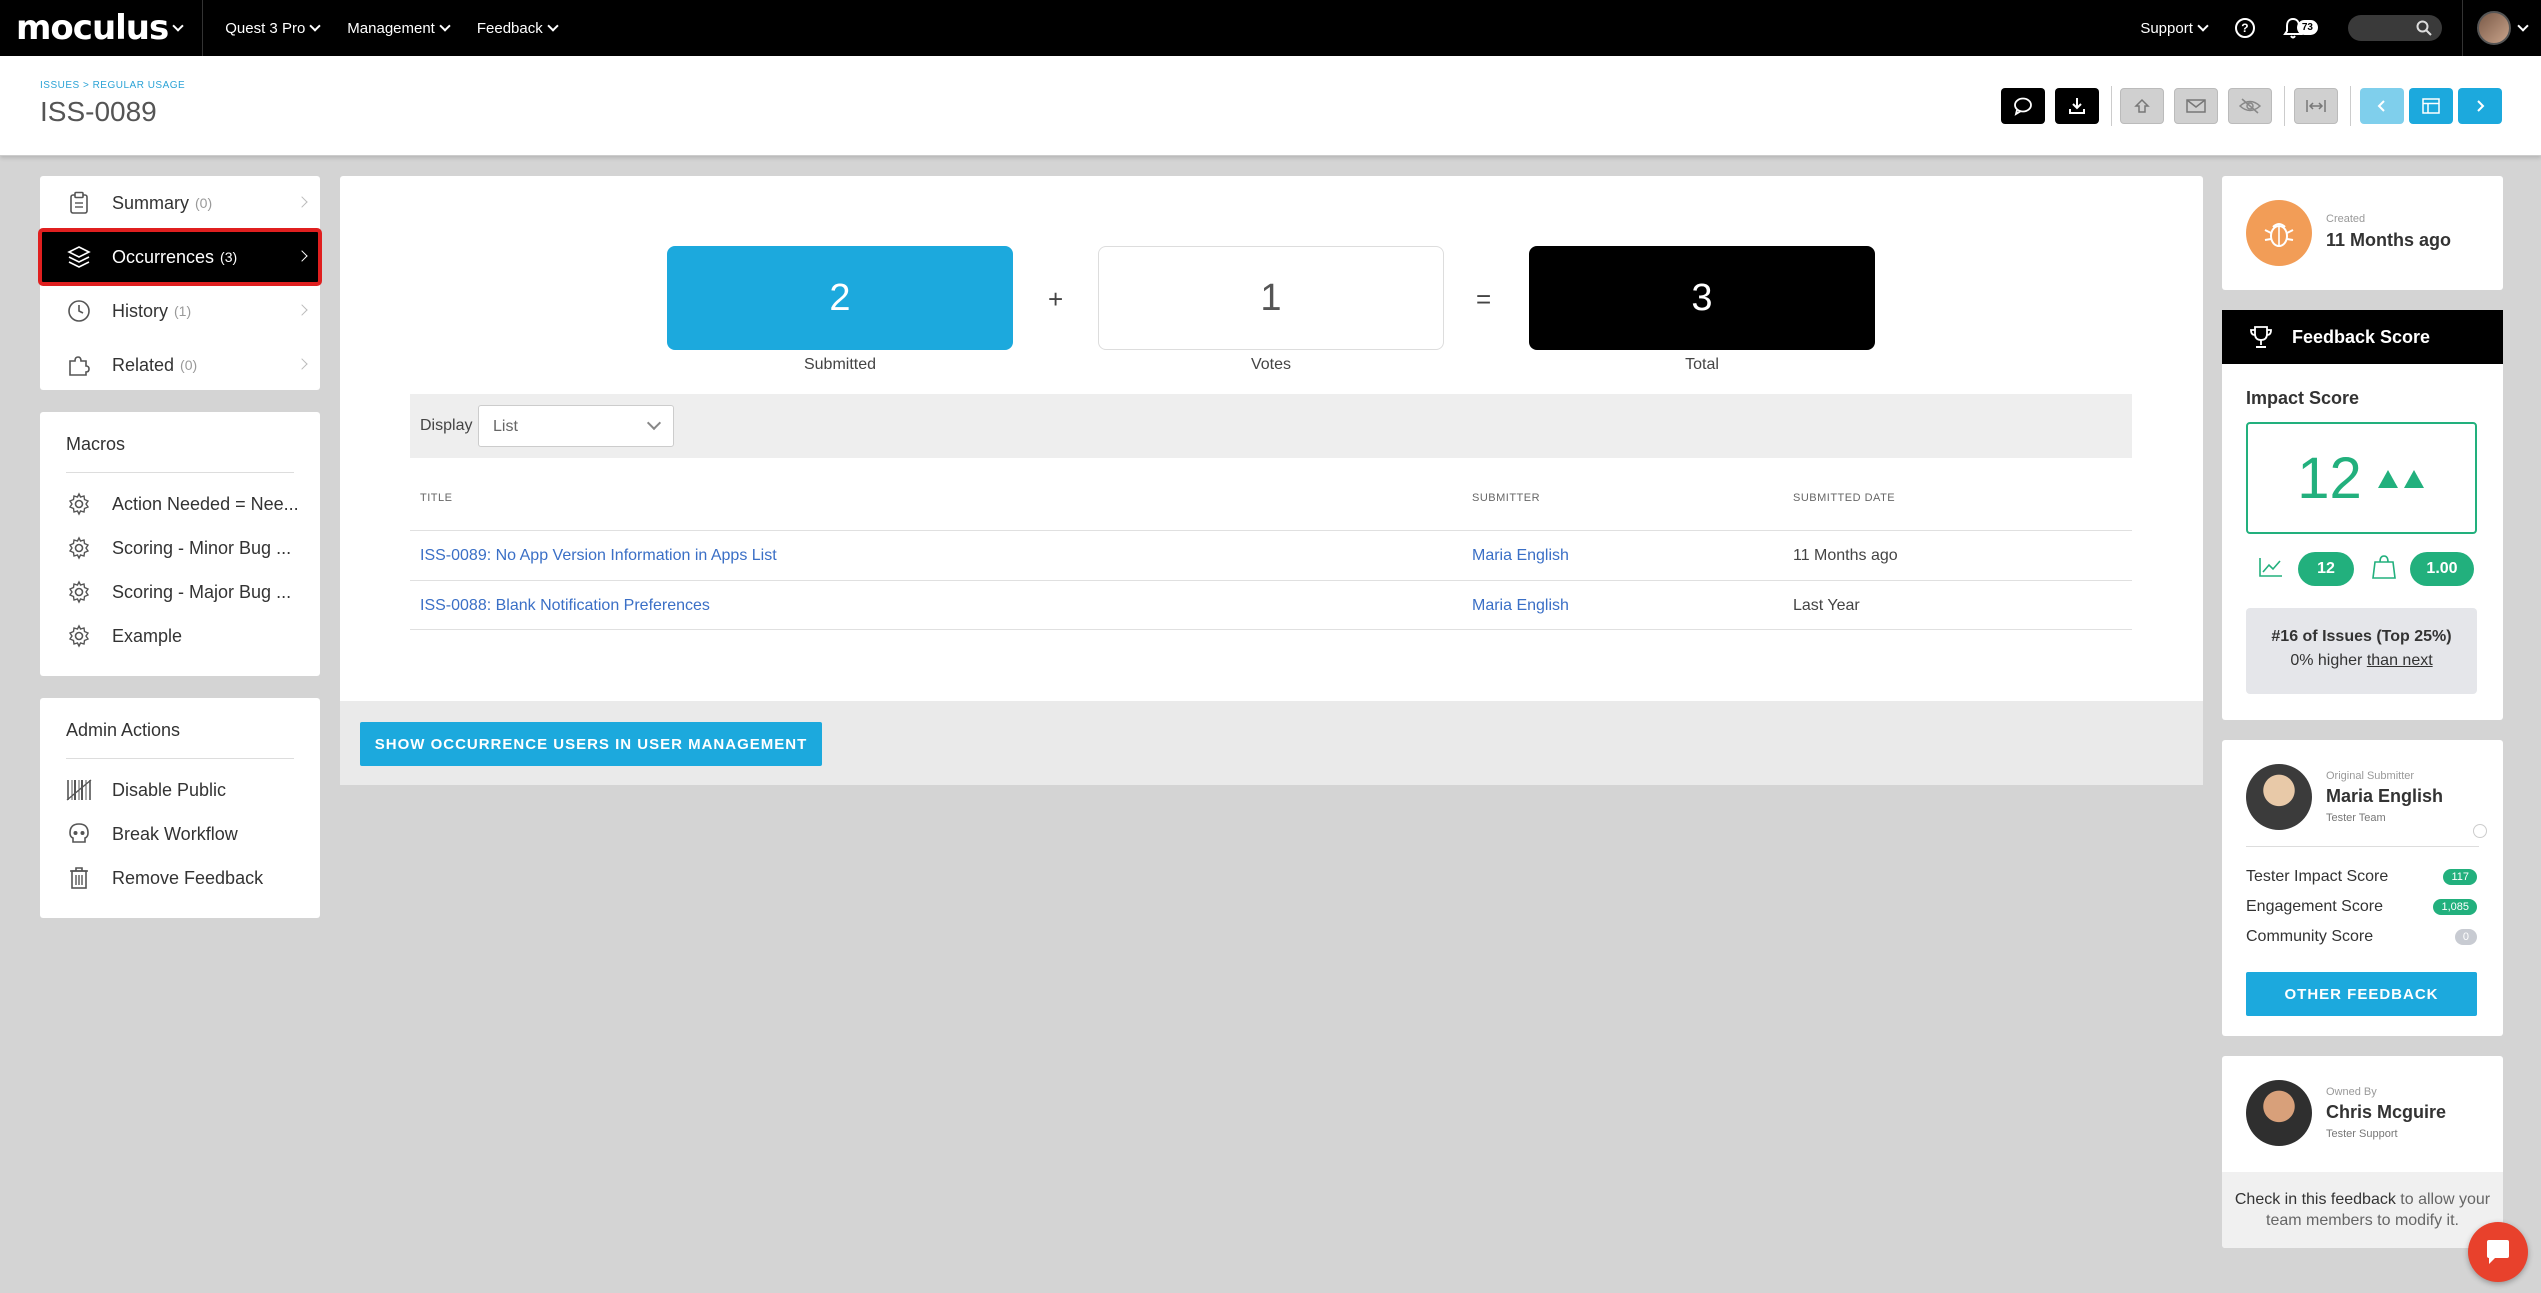  Describe the element at coordinates (79, 878) in the screenshot. I see `trash-icon` at that location.